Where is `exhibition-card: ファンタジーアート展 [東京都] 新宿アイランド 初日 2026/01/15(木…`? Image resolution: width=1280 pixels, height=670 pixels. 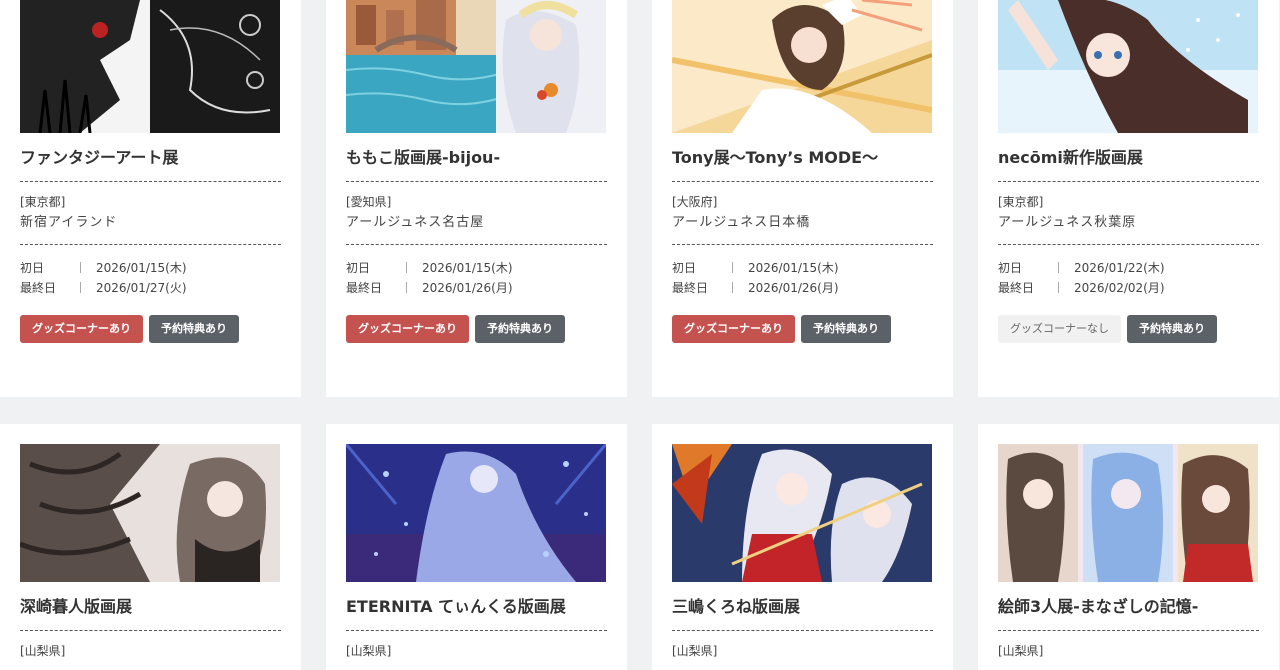
exhibition-card: ファンタジーアート展 [東京都] 新宿アイランド 初日 2026/01/15(木… is located at coordinates (150, 198).